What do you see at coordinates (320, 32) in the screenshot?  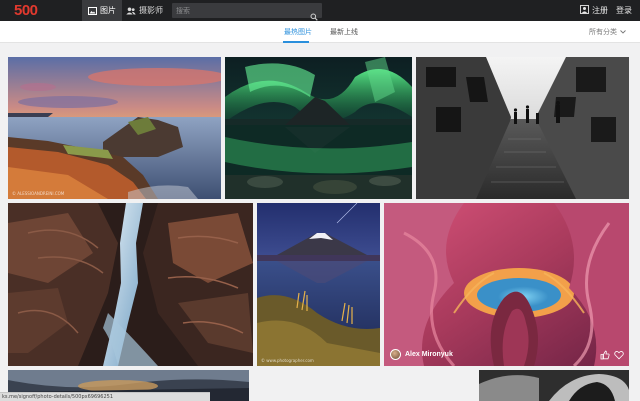 I see `sub-navbar: 最热图片 最新上线 所有分类` at bounding box center [320, 32].